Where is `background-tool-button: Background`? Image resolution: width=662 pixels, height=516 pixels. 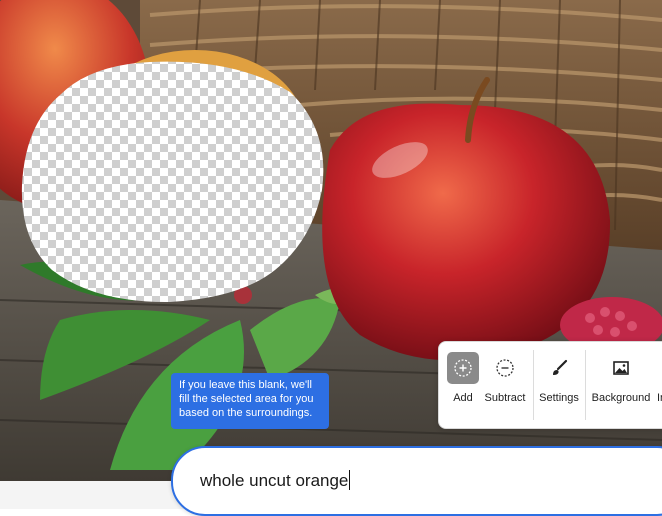 background-tool-button: Background is located at coordinates (621, 385).